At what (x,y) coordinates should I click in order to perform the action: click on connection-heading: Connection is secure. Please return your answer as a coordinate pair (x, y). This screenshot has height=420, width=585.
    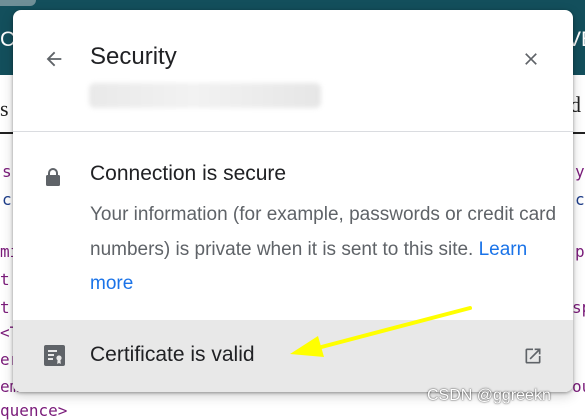
    Looking at the image, I should click on (188, 173).